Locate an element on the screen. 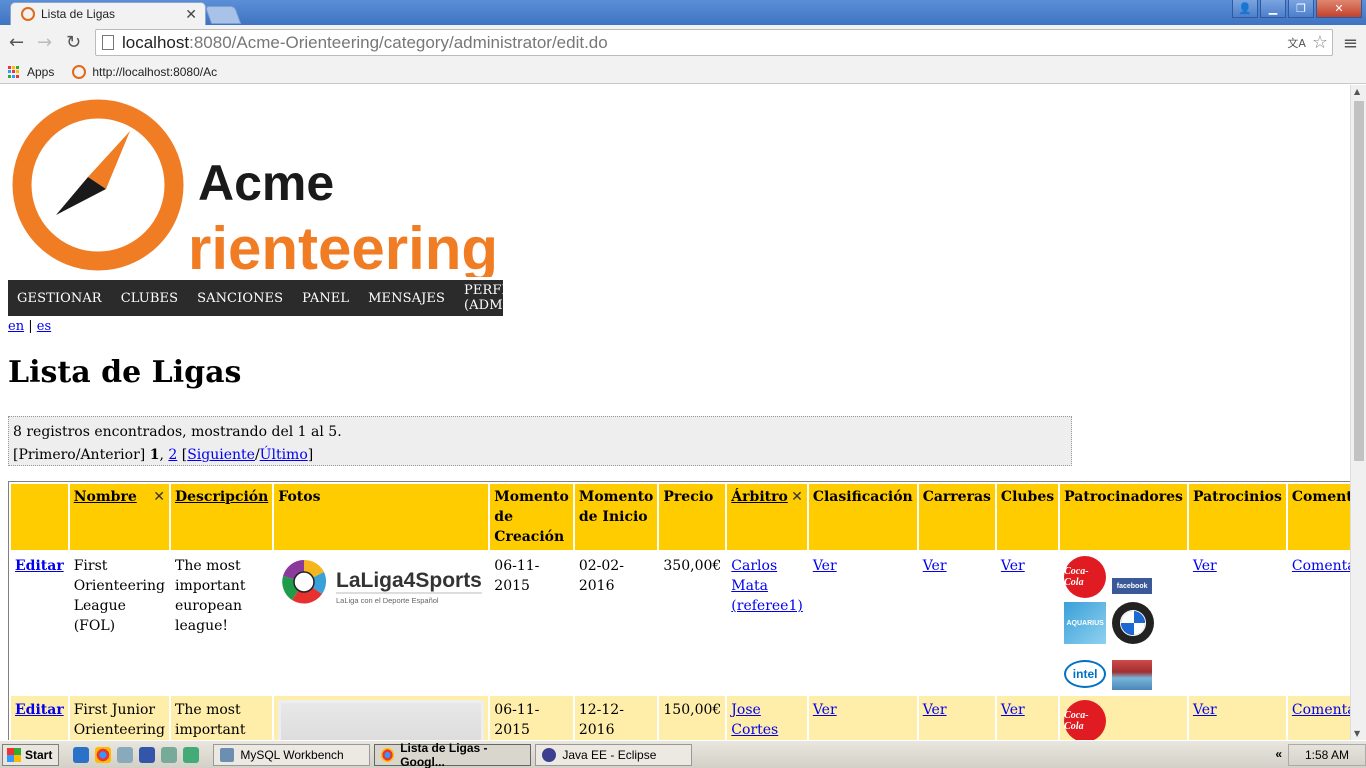 Image resolution: width=1366 pixels, height=768 pixels. bookmark-apps: Apps is located at coordinates (40, 72).